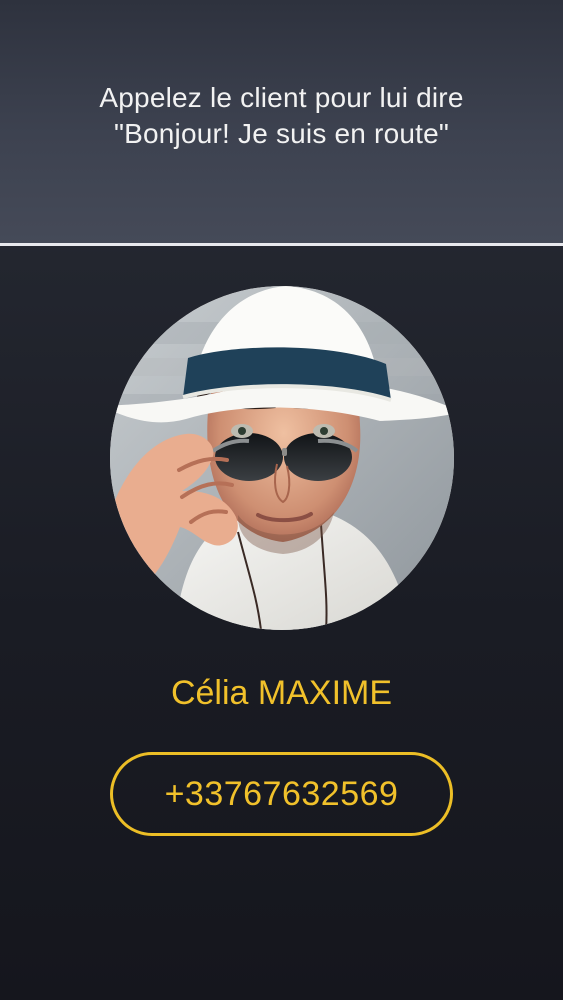 The image size is (563, 1000). I want to click on phone-number: +33767632569, so click(281, 793).